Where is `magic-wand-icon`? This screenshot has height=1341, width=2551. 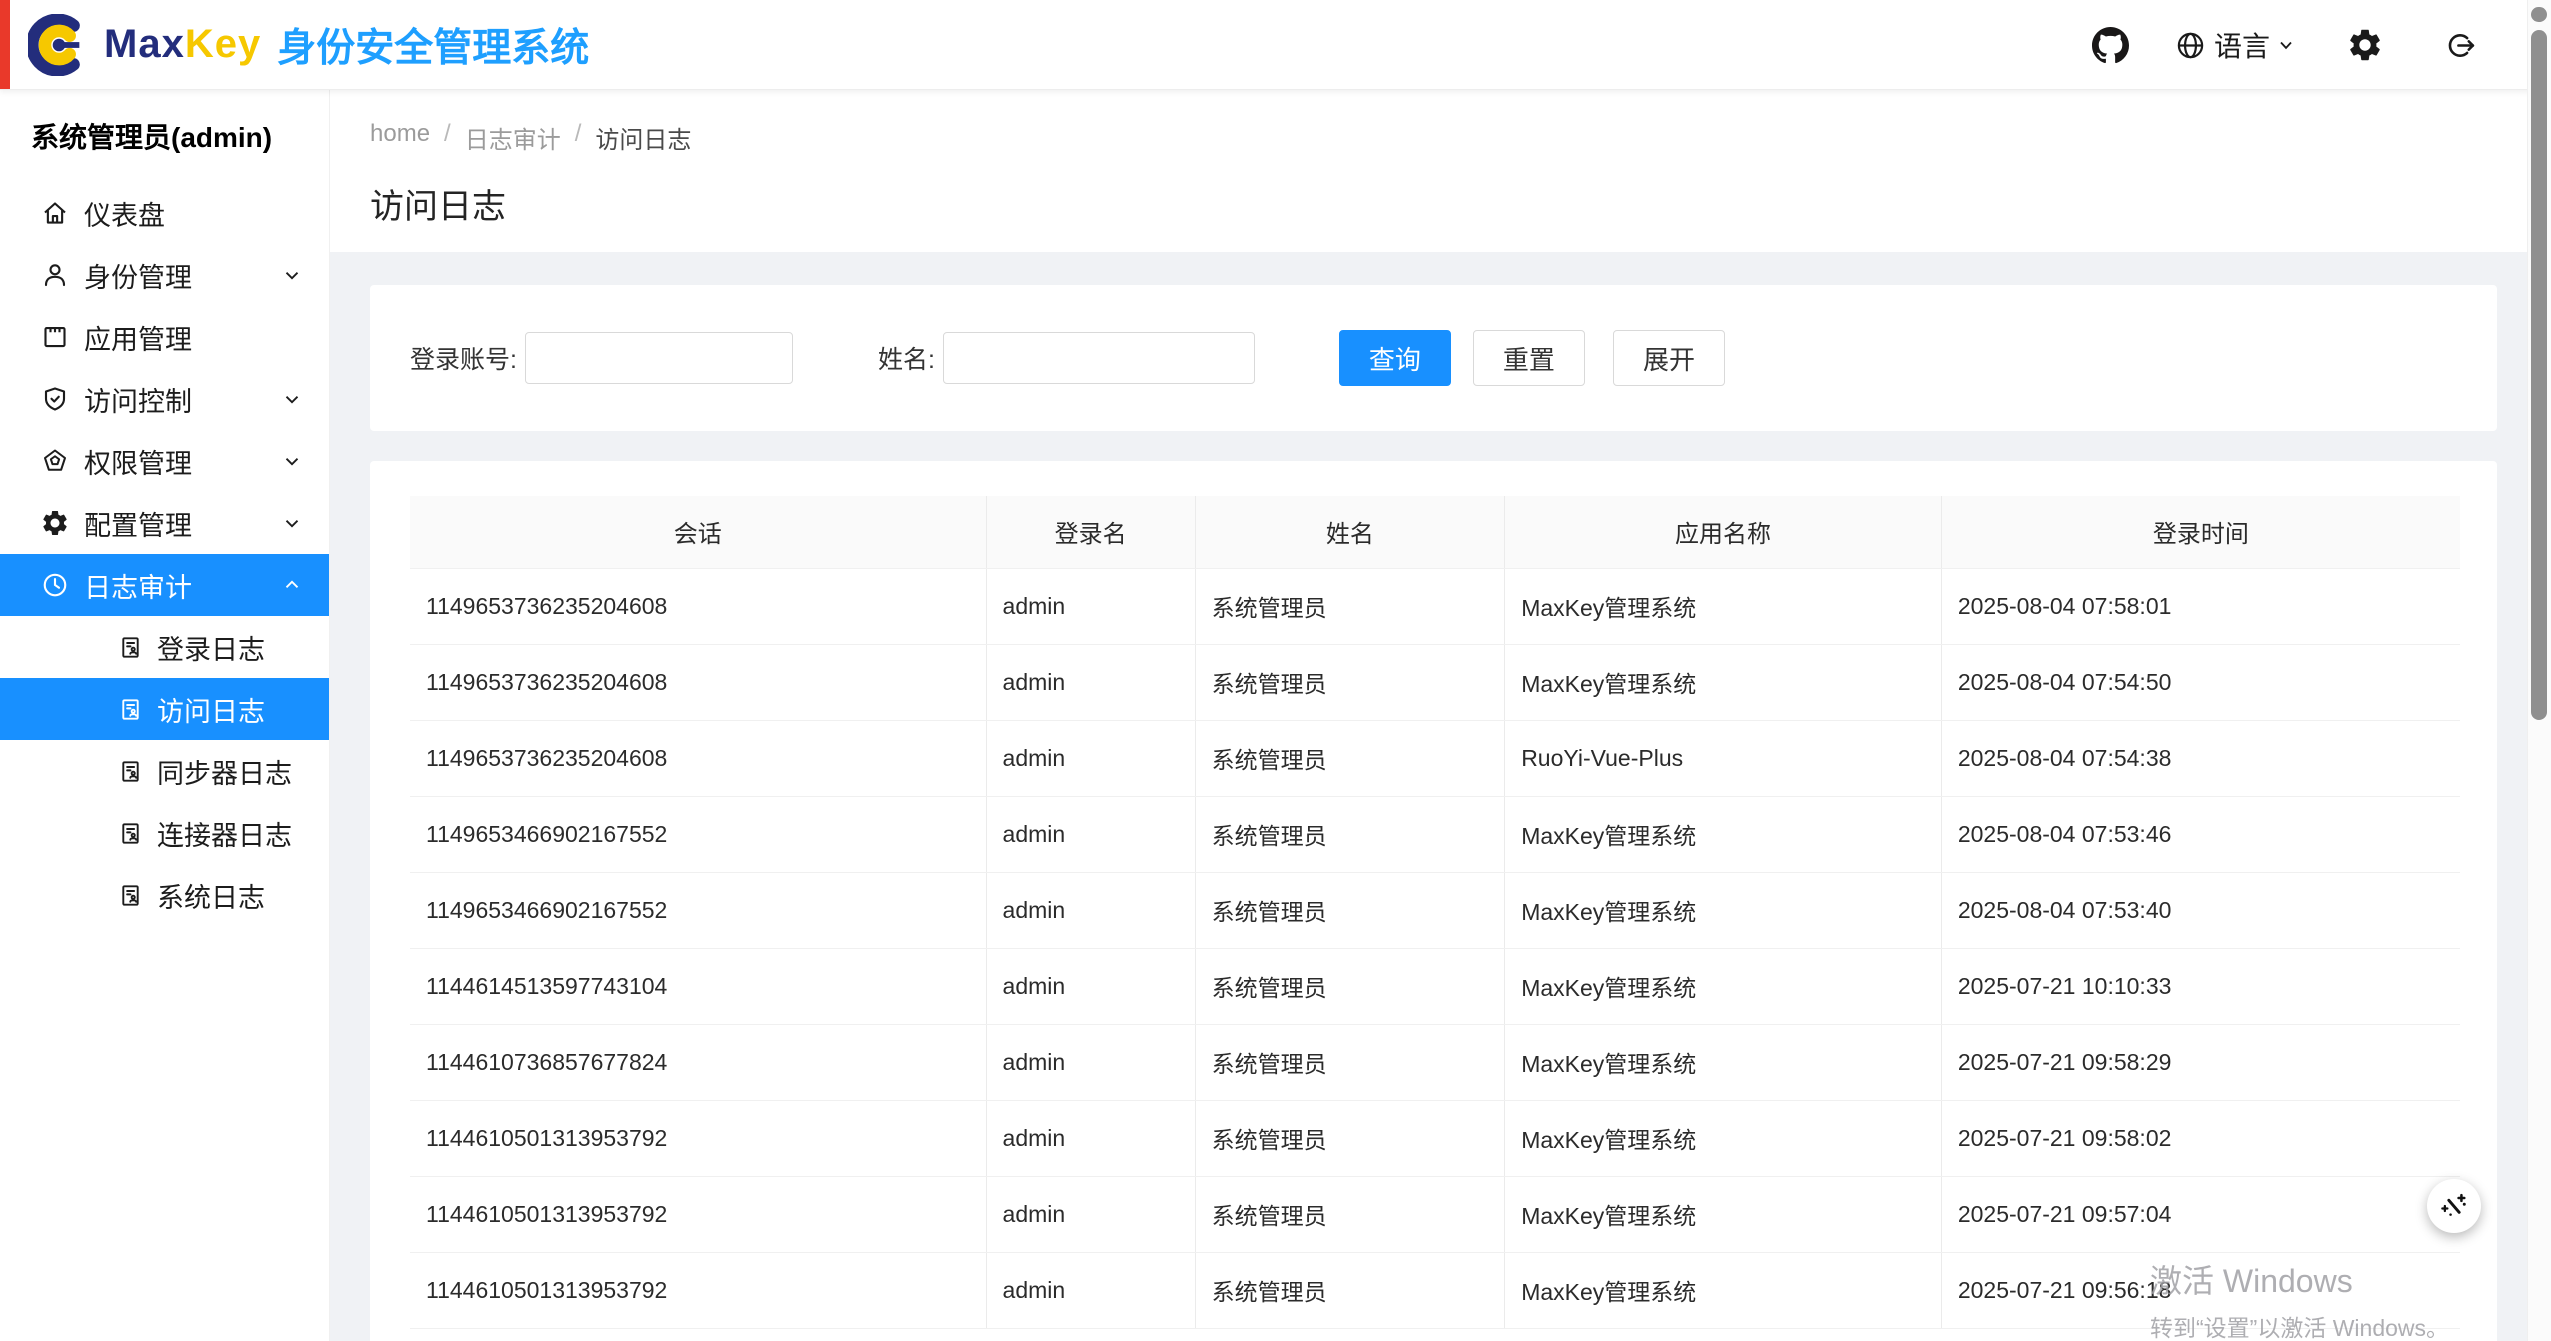 magic-wand-icon is located at coordinates (2454, 1206).